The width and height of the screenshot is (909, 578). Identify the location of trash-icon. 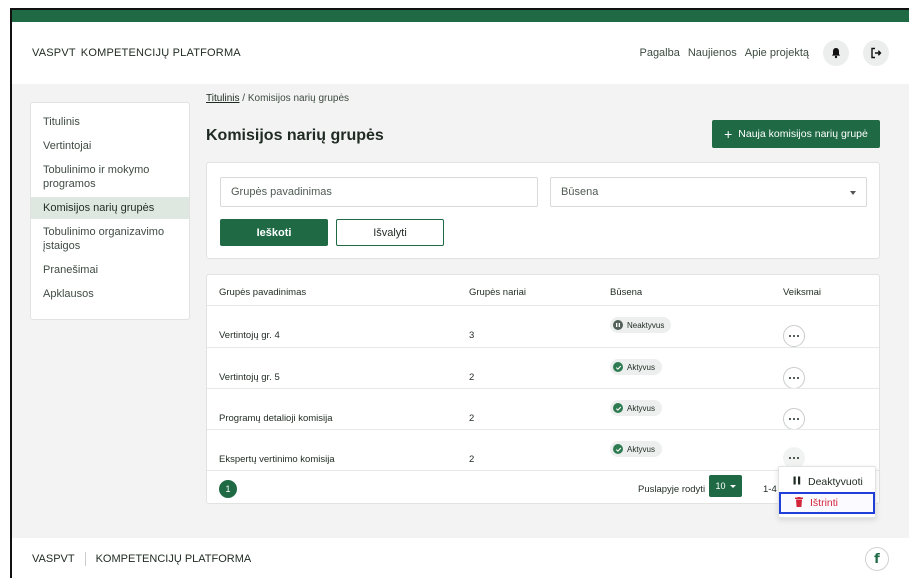
(799, 503).